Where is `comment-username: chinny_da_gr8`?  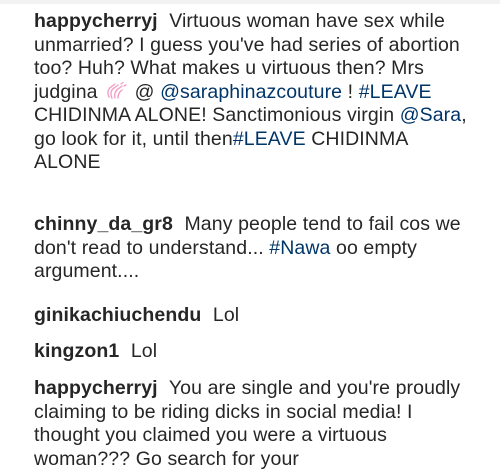
comment-username: chinny_da_gr8 is located at coordinates (103, 224).